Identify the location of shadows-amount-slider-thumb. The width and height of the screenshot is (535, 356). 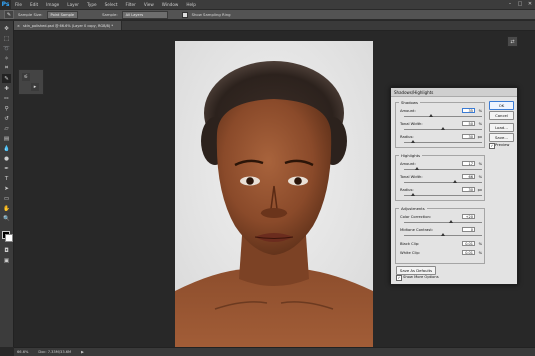
(431, 115).